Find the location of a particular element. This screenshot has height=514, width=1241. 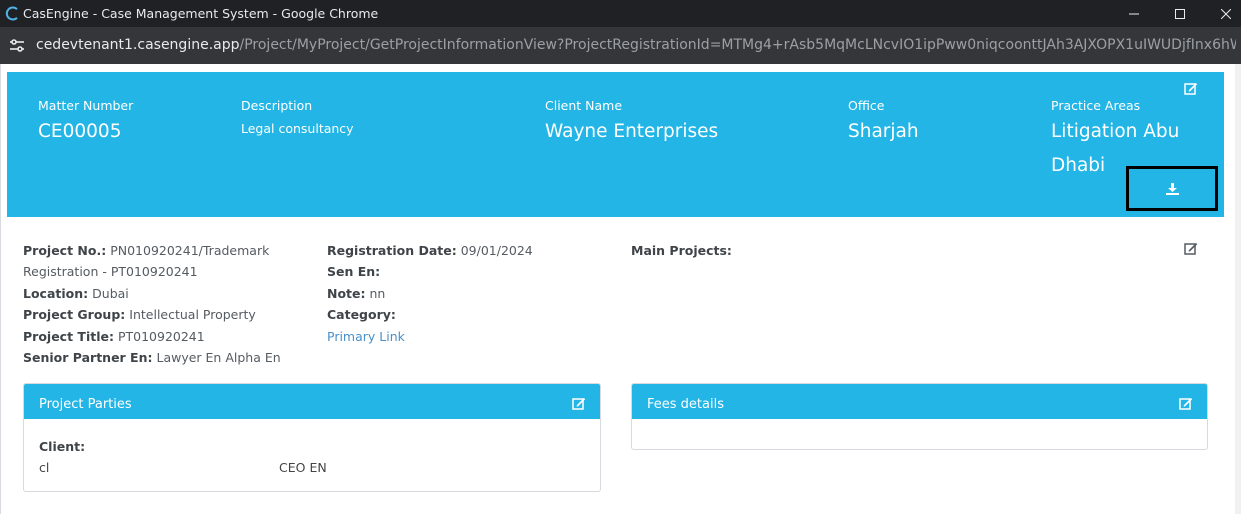

category-row: Category: is located at coordinates (467, 314).